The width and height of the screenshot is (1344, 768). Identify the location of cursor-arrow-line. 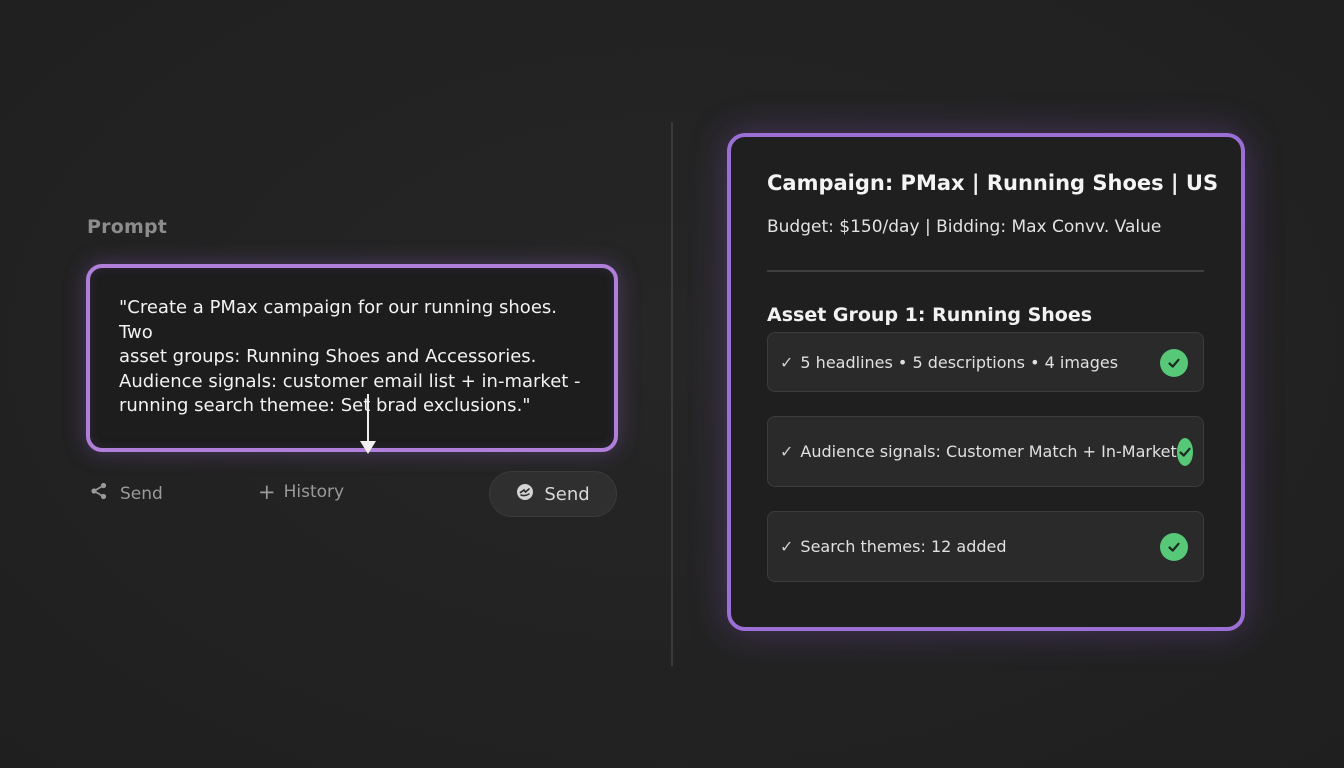
(368, 419).